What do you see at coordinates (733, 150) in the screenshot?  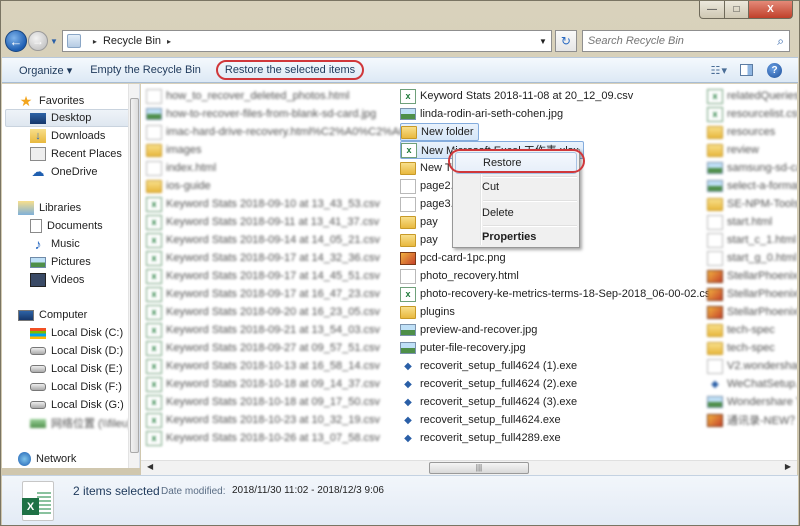 I see `file-item: review` at bounding box center [733, 150].